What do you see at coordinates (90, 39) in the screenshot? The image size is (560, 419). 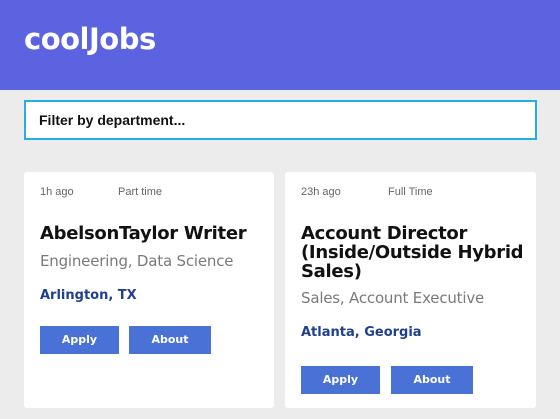 I see `logo: coolJobs` at bounding box center [90, 39].